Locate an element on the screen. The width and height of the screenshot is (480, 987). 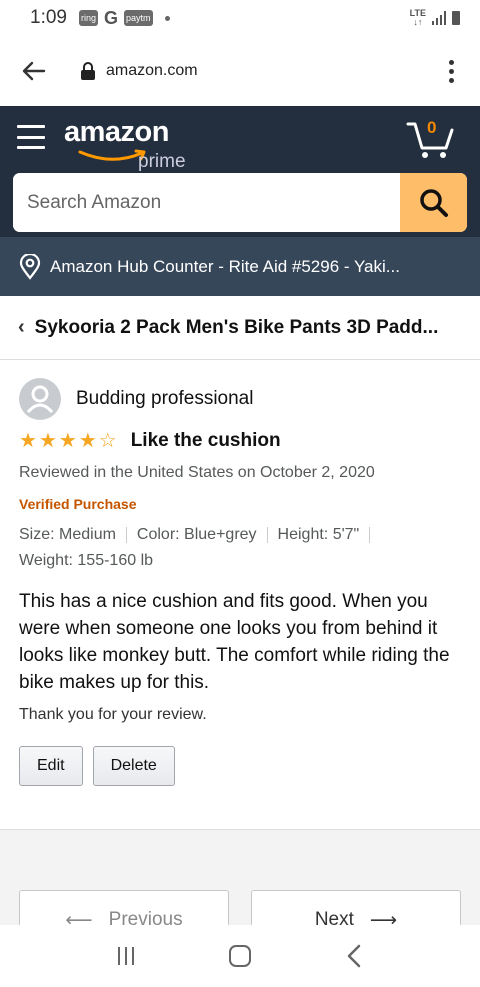
star-rating: ★ ★ ★ ★ ☆ is located at coordinates (68, 441).